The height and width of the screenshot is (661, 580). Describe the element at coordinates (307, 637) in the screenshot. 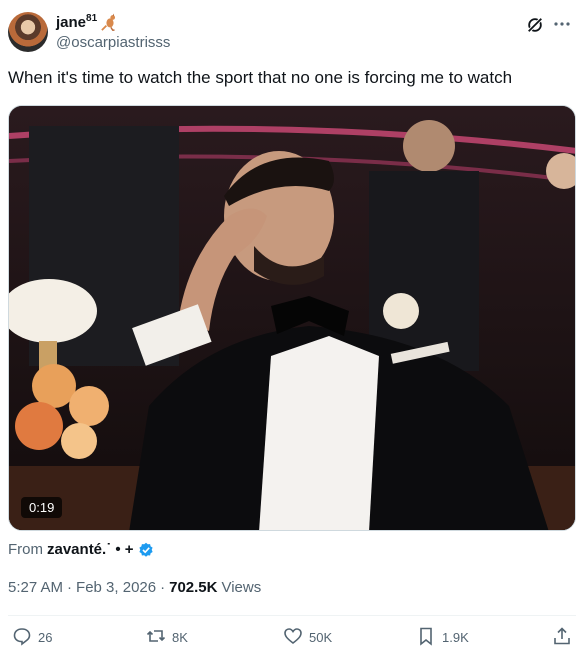

I see `like-button: 50K` at that location.